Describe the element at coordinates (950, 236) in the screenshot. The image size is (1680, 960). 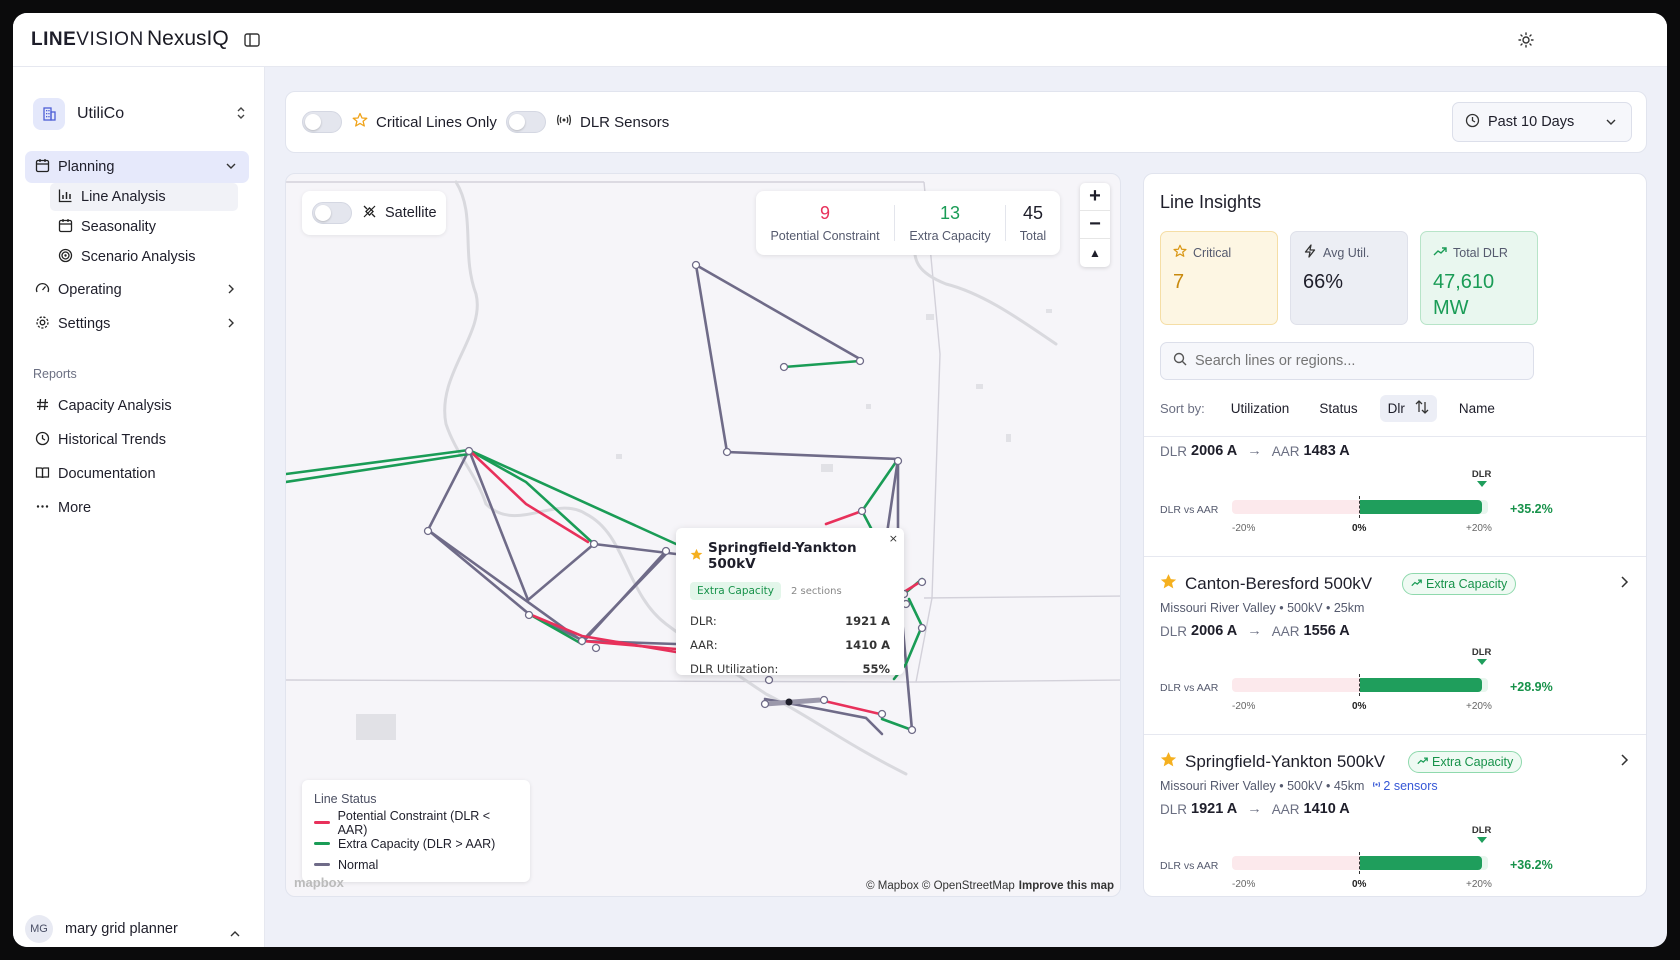
I see `stat-extra-capacity-label: Extra Capacity` at that location.